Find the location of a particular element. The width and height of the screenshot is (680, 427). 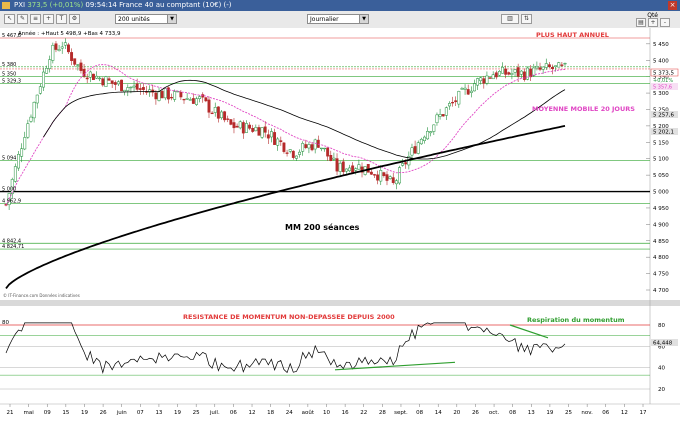

price-tick-label: 5 050 is located at coordinates (661, 176).